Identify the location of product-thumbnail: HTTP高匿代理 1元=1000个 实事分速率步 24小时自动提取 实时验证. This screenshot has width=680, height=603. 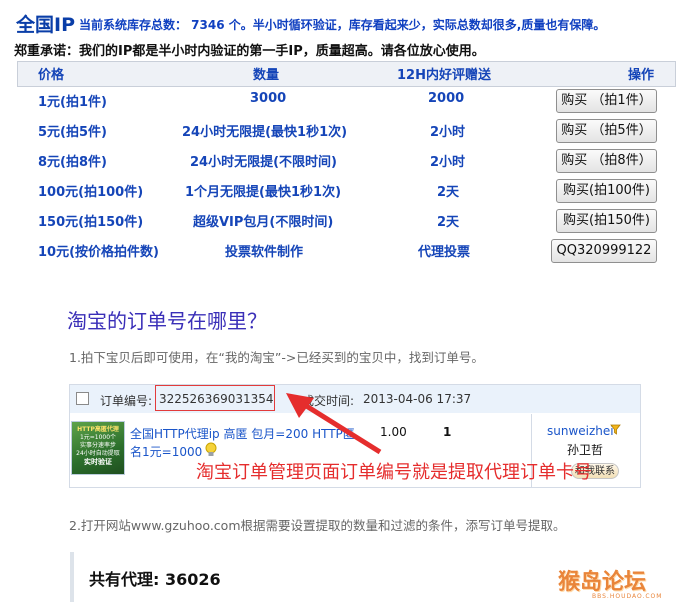
(98, 448).